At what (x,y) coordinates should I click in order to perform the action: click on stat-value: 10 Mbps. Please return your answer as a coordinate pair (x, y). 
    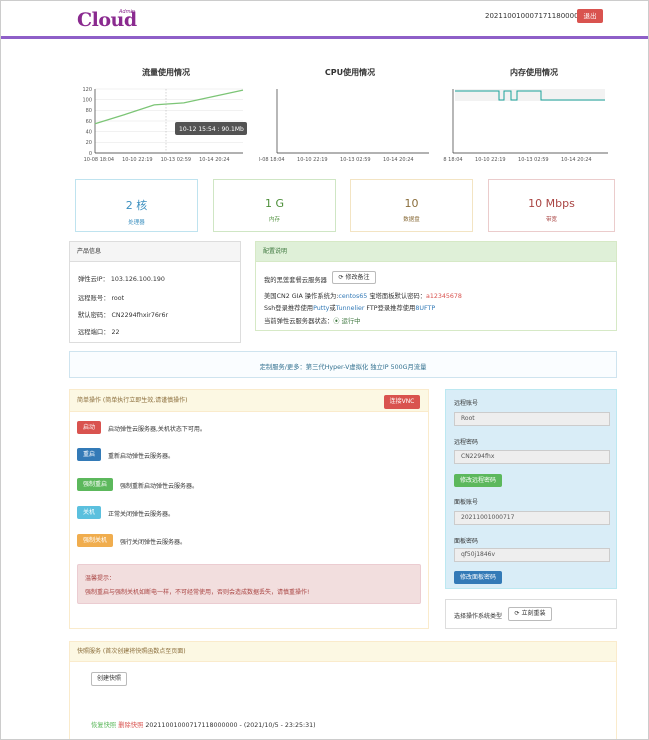
    Looking at the image, I should click on (551, 203).